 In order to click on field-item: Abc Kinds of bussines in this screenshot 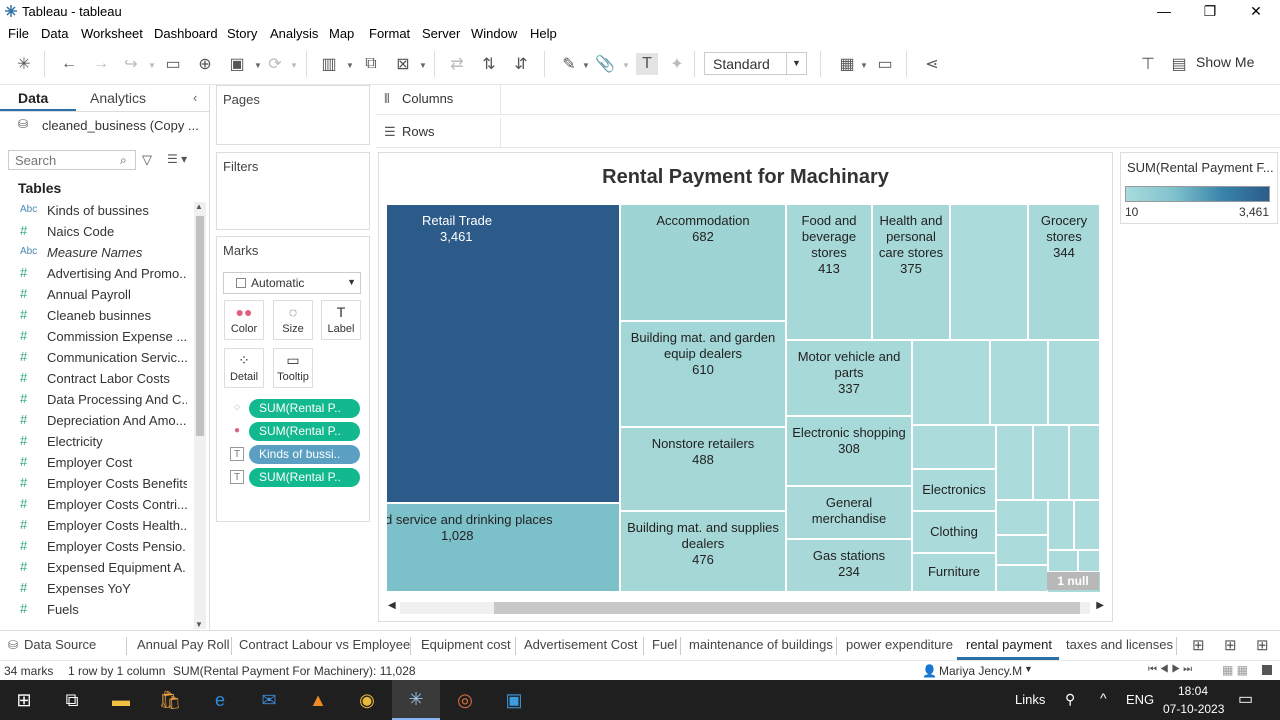, I will do `click(95, 211)`.